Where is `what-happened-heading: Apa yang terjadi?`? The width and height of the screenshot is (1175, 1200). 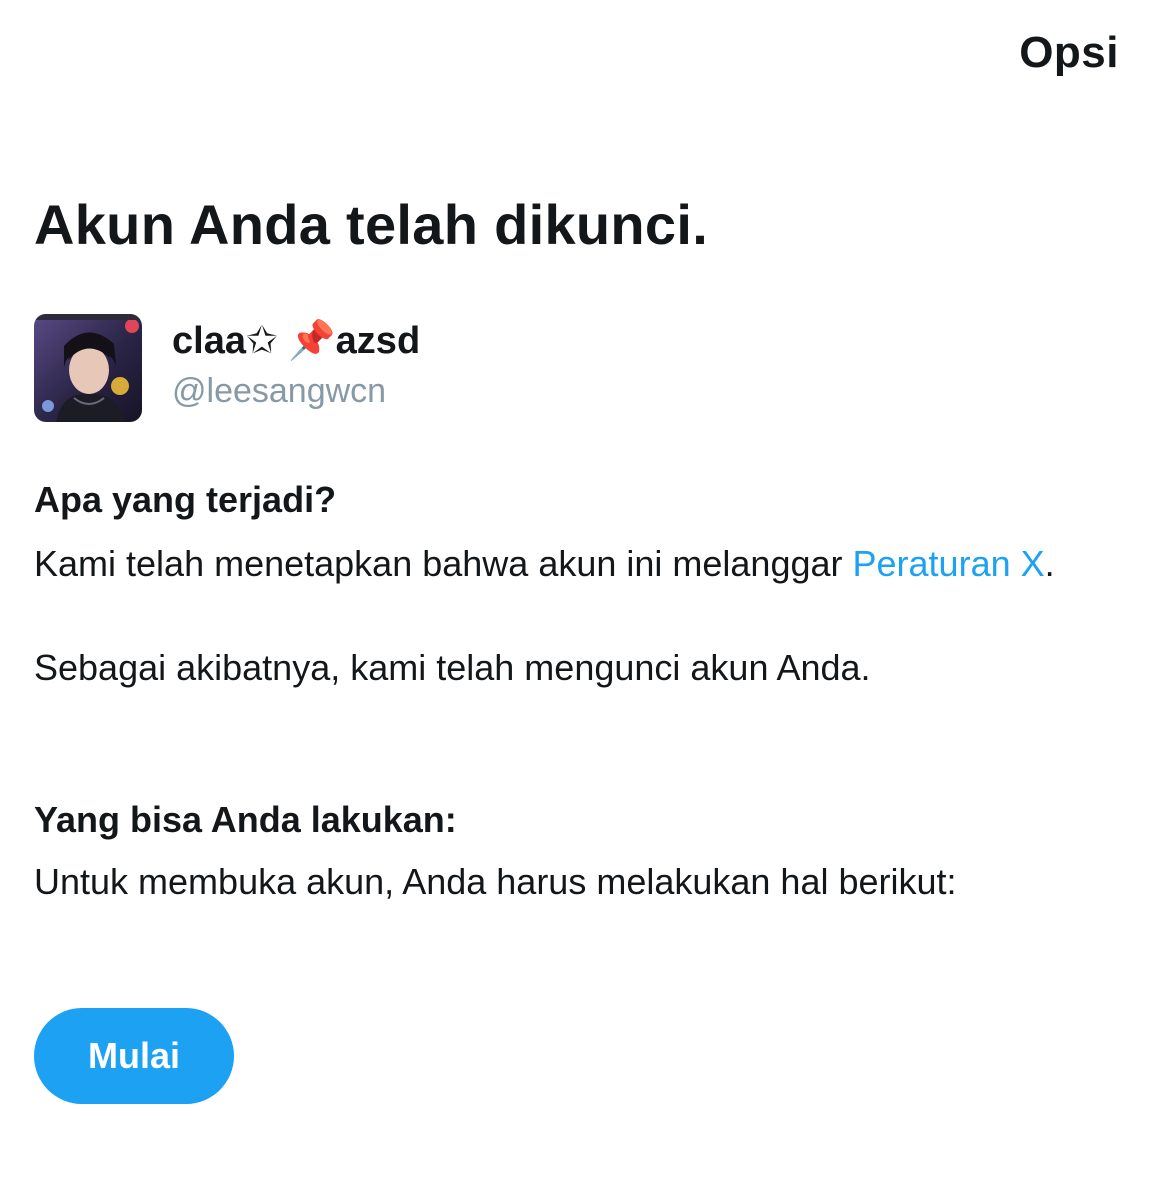 what-happened-heading: Apa yang terjadi? is located at coordinates (185, 499).